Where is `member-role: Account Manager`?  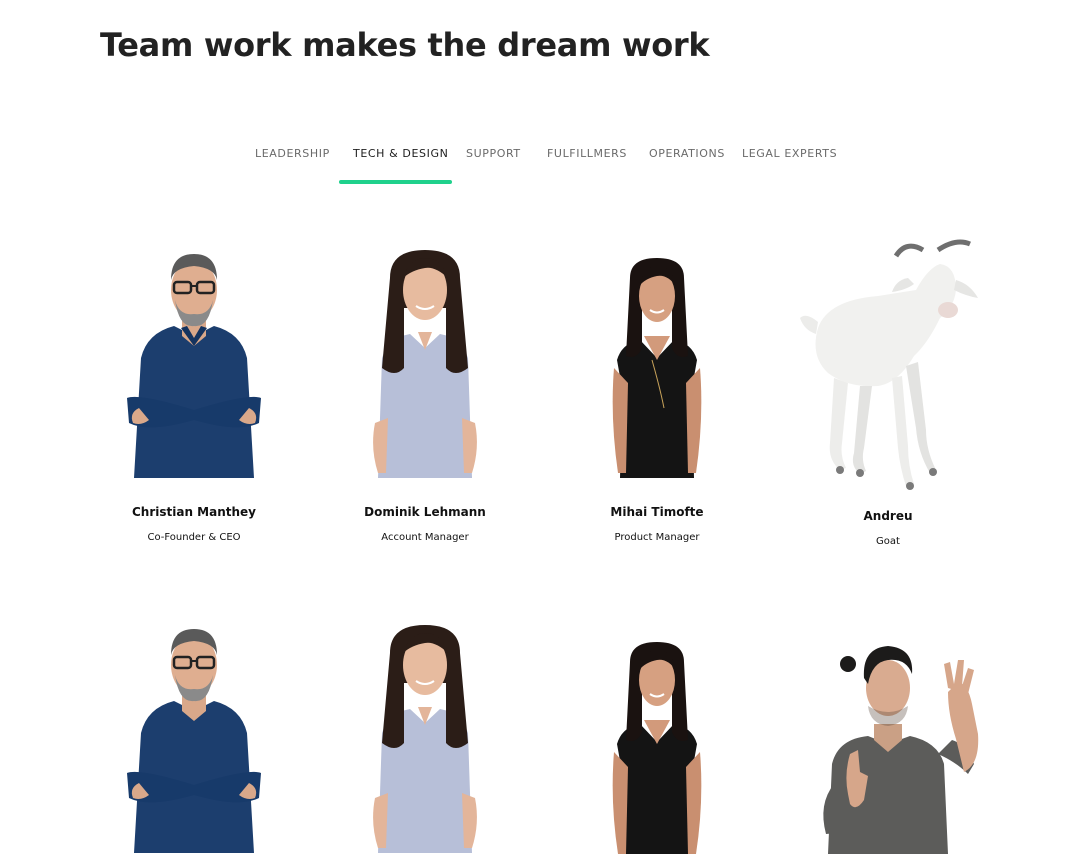
member-role: Account Manager is located at coordinates (425, 537).